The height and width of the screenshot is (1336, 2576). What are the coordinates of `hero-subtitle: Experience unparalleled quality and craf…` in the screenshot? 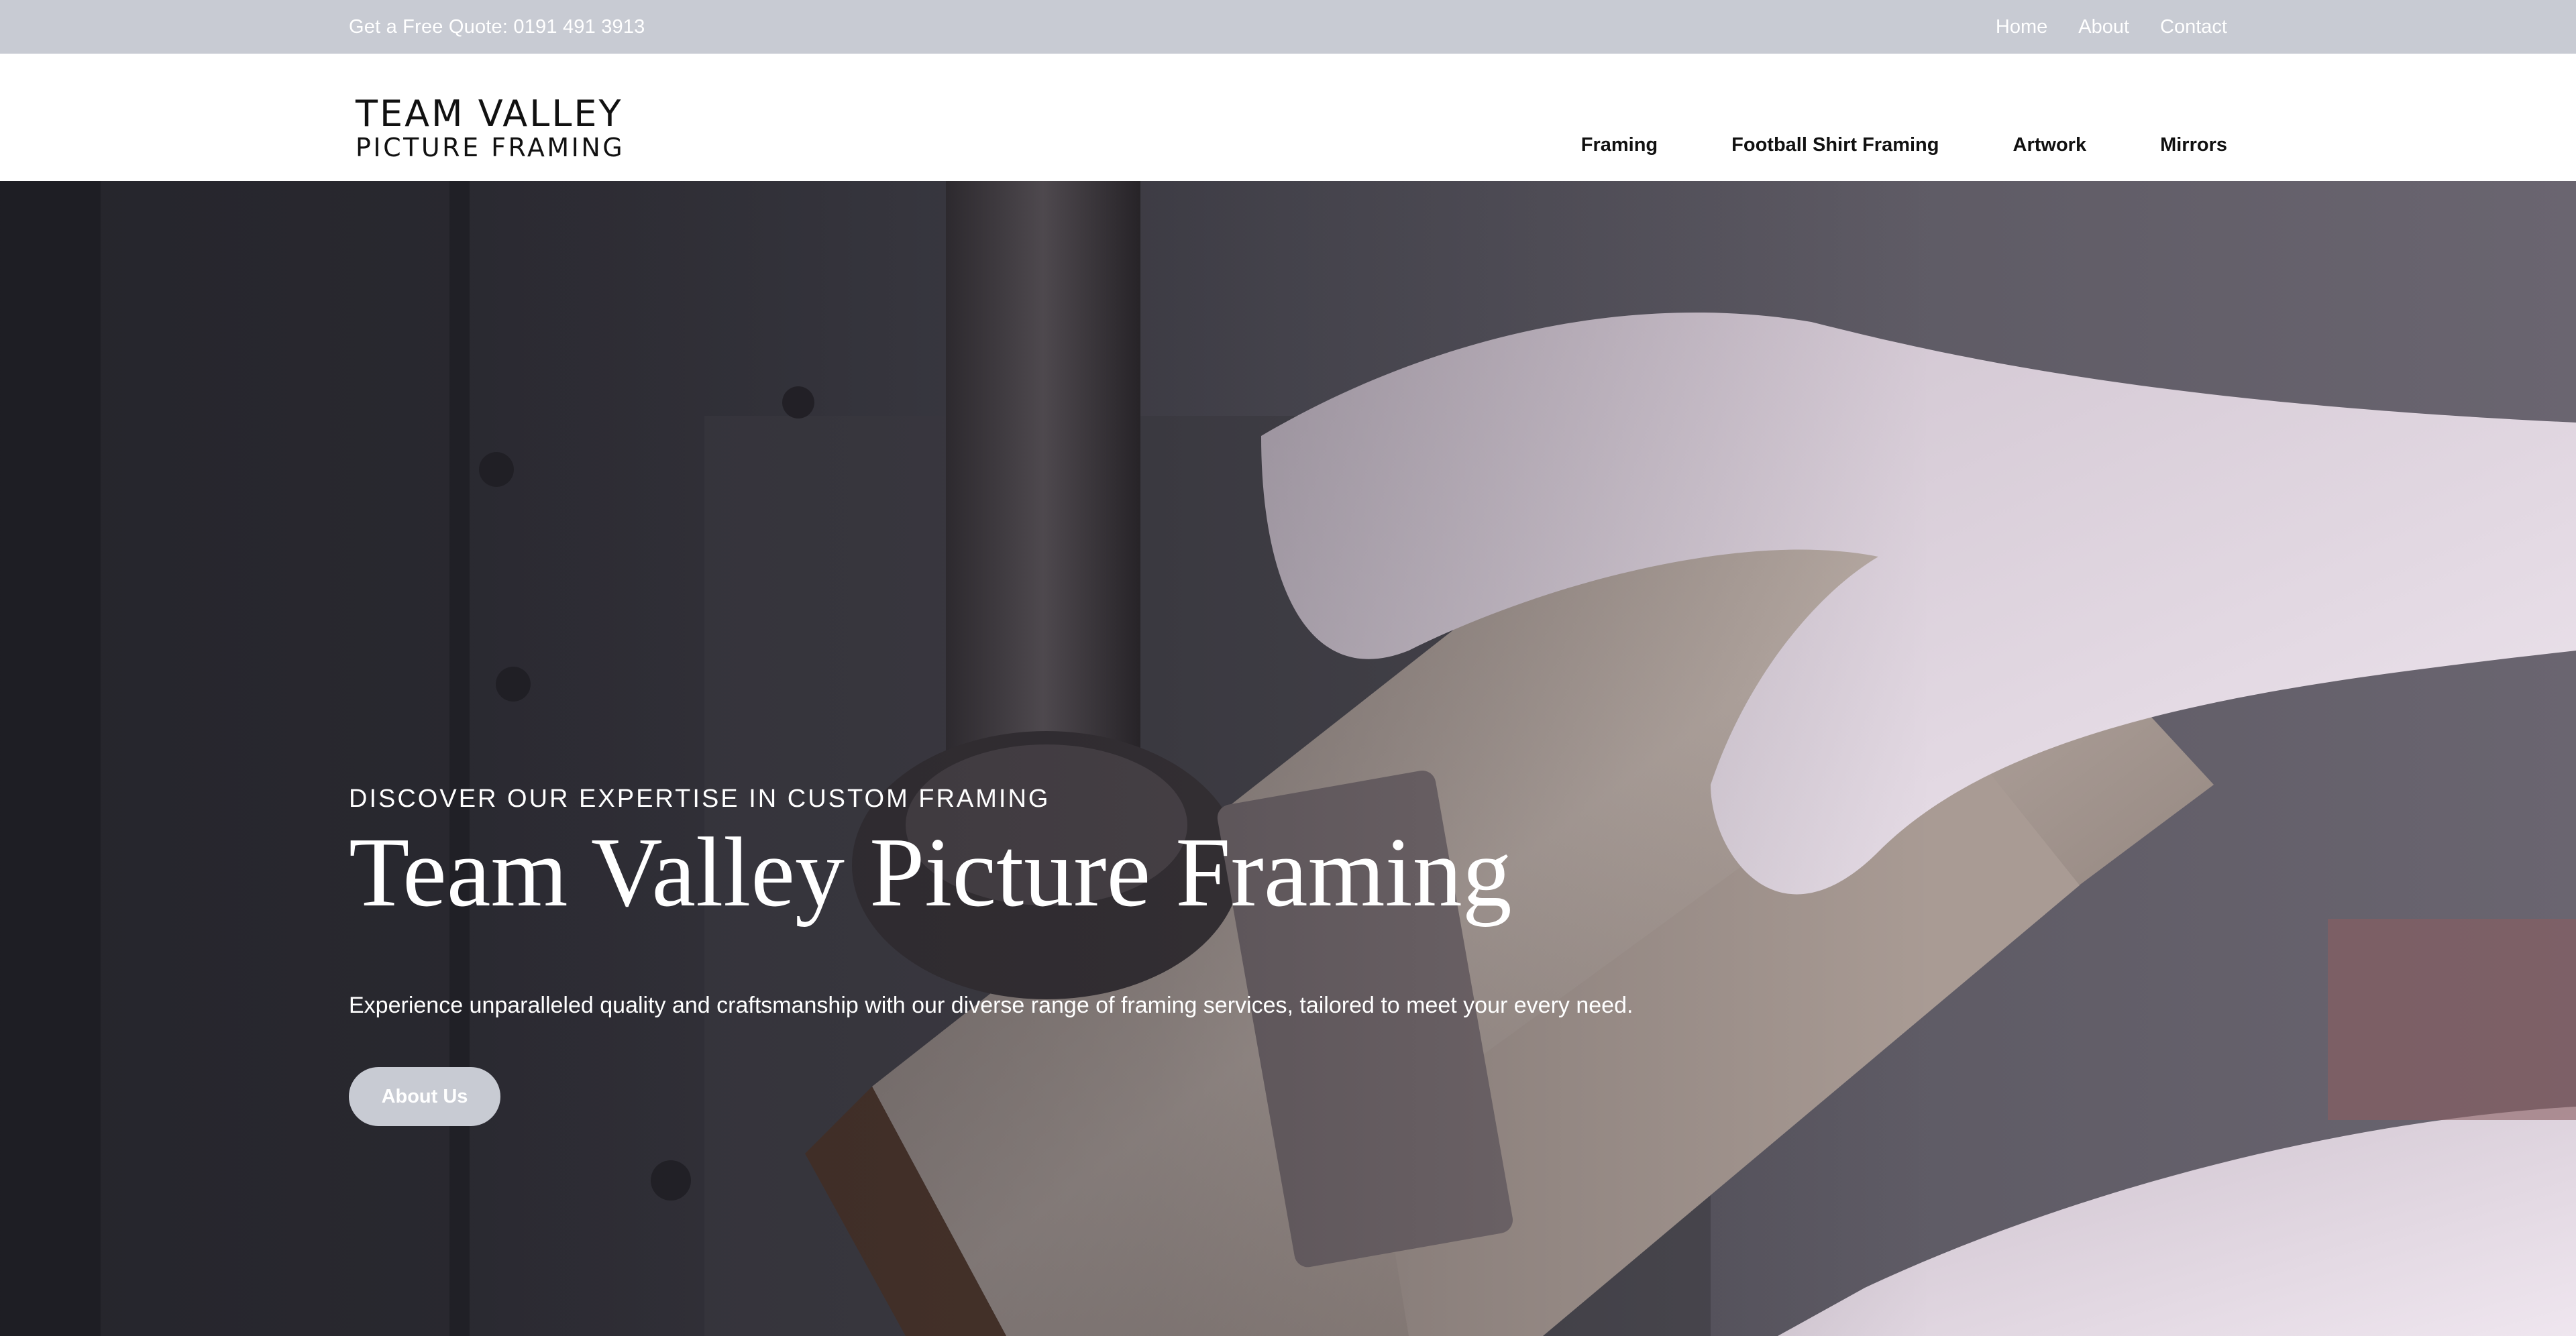 It's located at (991, 1006).